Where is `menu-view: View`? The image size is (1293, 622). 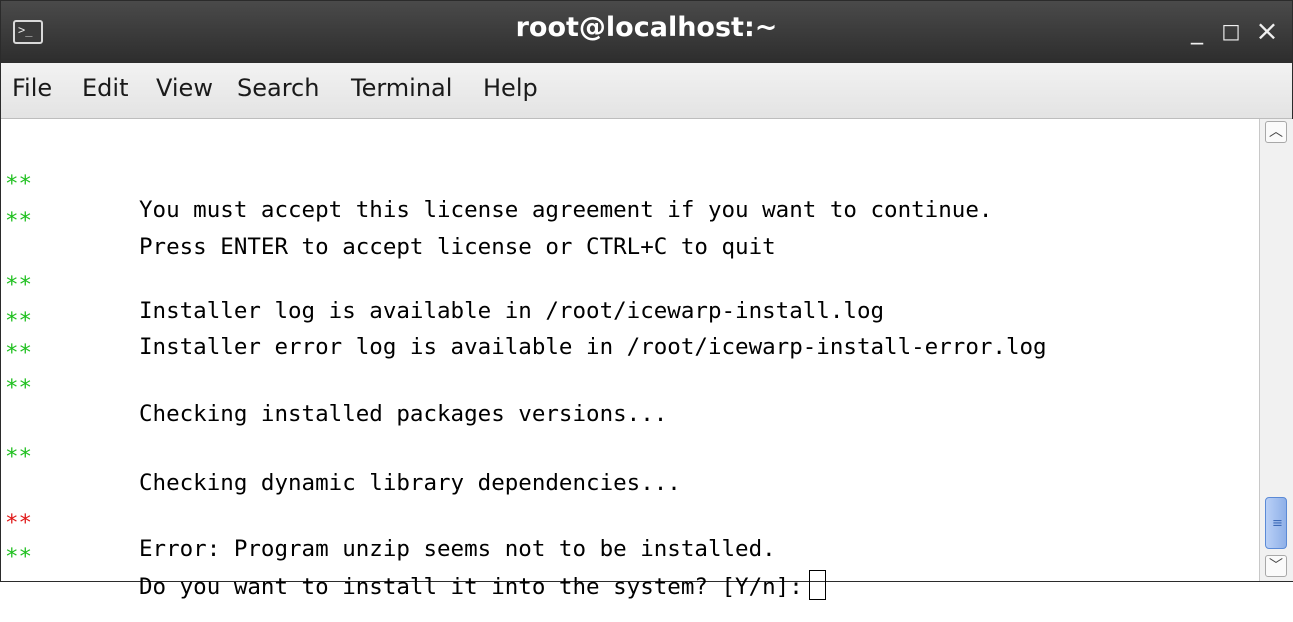 menu-view: View is located at coordinates (184, 88).